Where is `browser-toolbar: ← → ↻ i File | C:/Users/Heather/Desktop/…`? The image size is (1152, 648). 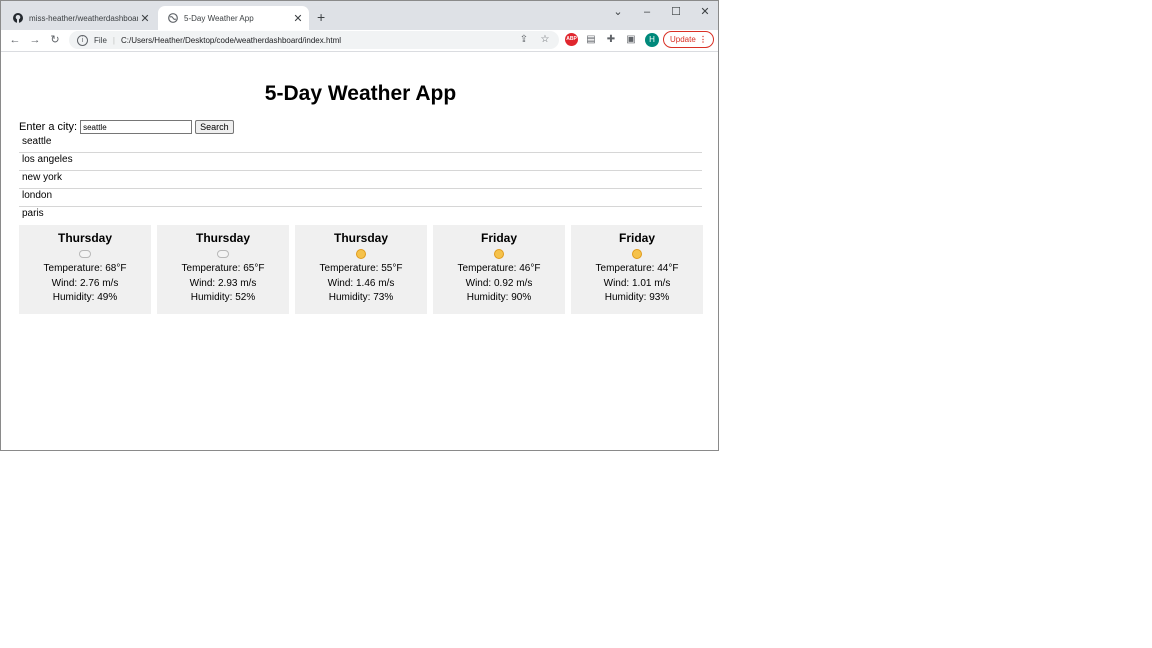
browser-toolbar: ← → ↻ i File | C:/Users/Heather/Desktop/… is located at coordinates (359, 41).